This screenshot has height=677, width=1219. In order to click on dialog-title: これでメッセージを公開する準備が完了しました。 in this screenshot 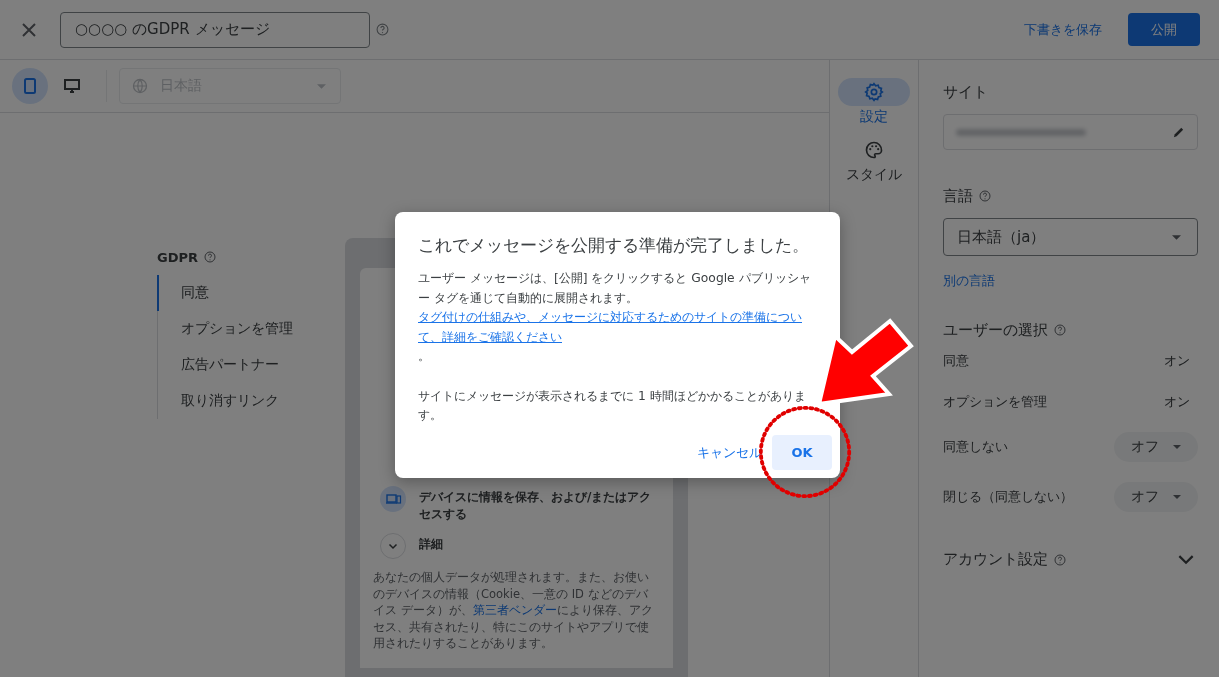, I will do `click(614, 245)`.